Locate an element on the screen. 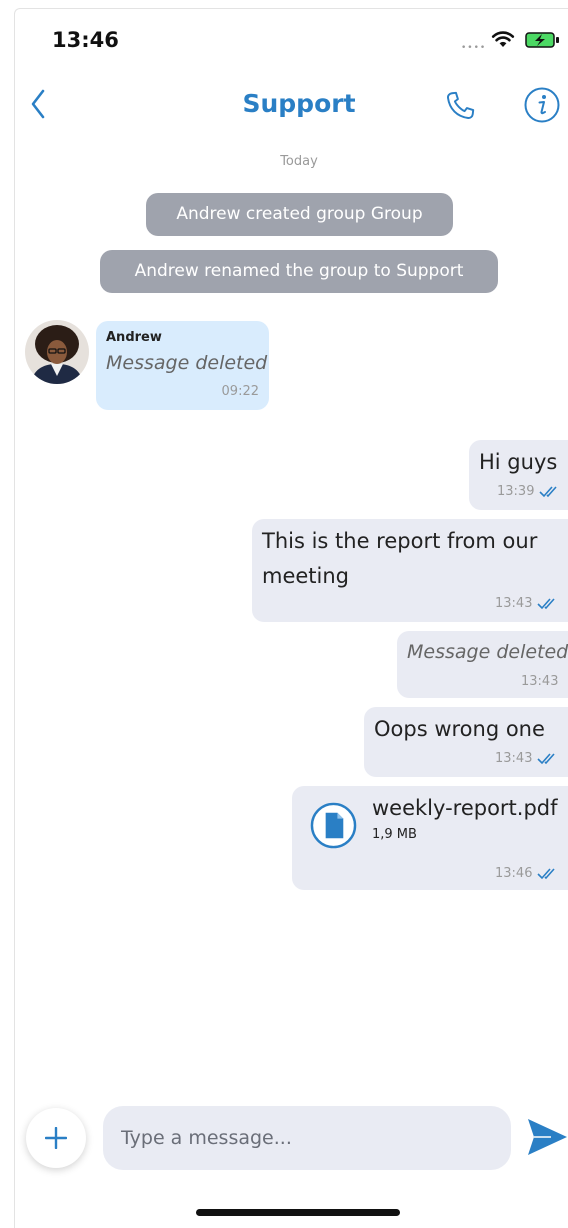  status-time: 13:46 is located at coordinates (85, 40).